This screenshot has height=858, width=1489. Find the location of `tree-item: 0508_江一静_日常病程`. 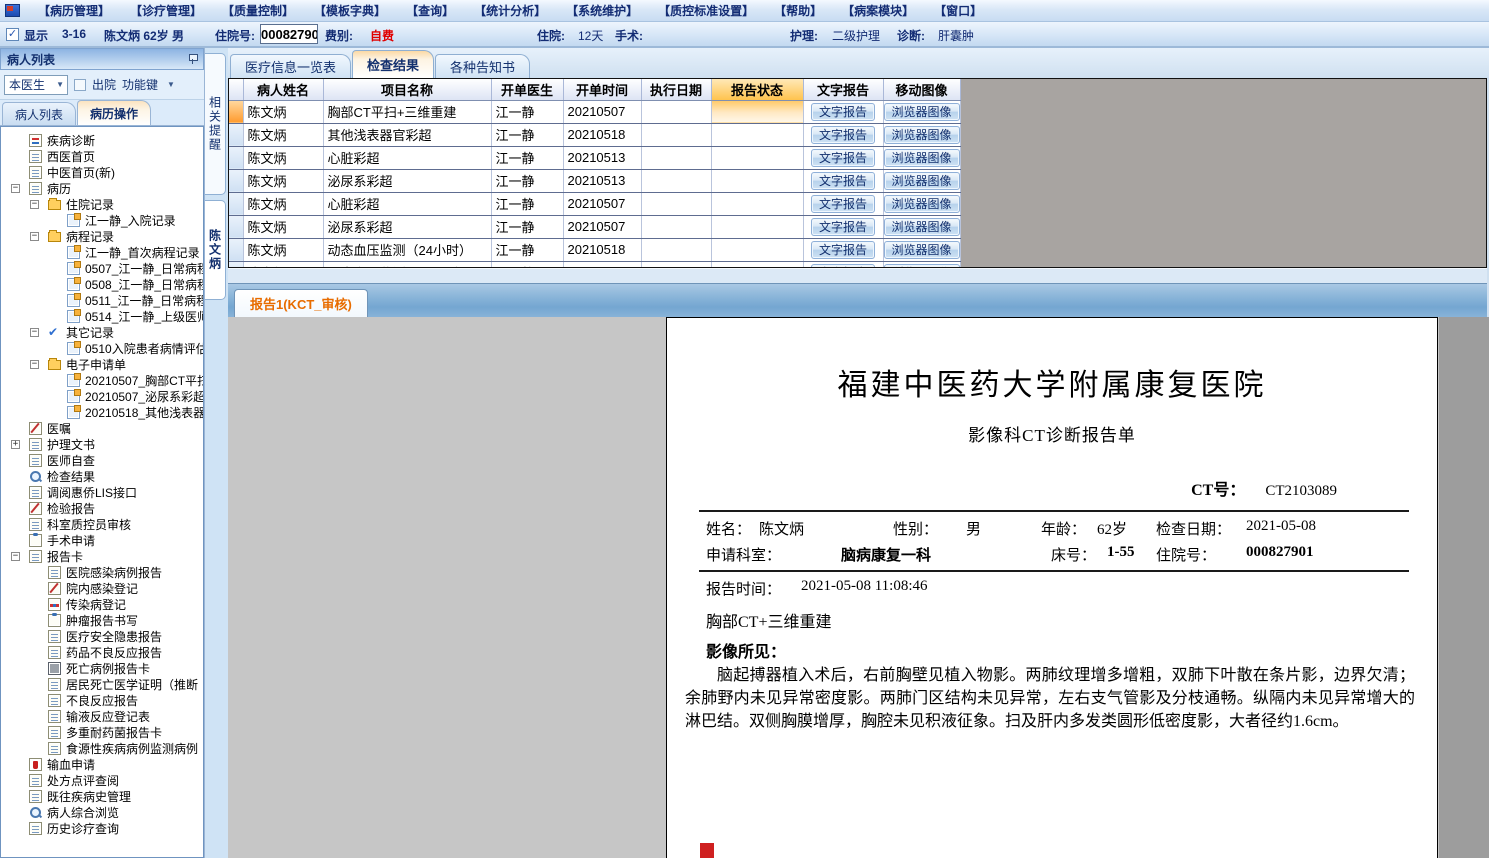

tree-item: 0508_江一静_日常病程 is located at coordinates (102, 285).